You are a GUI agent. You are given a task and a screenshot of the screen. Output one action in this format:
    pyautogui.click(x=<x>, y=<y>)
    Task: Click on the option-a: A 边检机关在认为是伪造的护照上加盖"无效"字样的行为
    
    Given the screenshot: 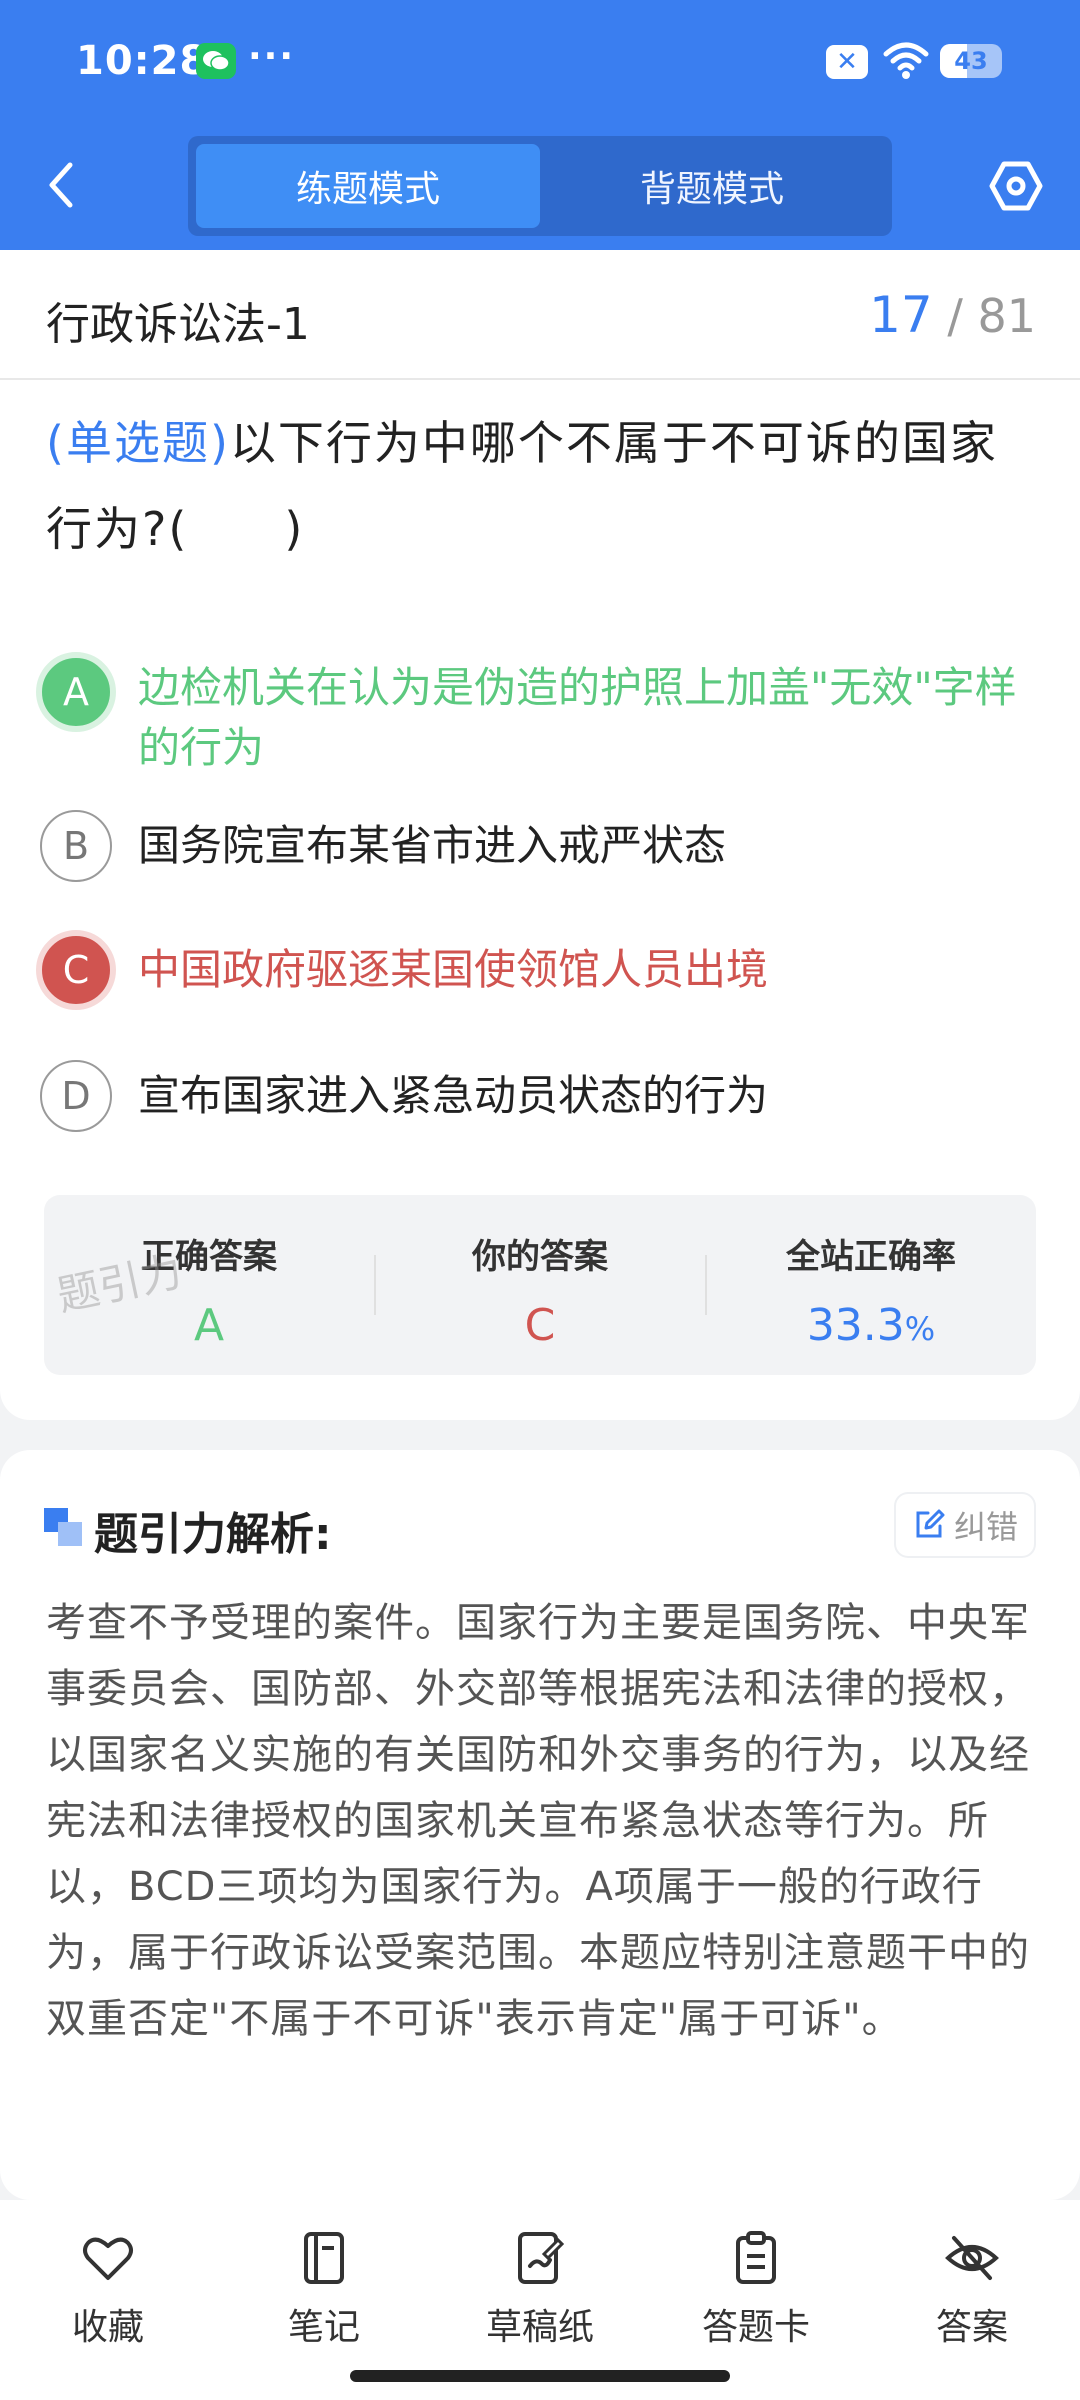 What is the action you would take?
    pyautogui.click(x=538, y=715)
    